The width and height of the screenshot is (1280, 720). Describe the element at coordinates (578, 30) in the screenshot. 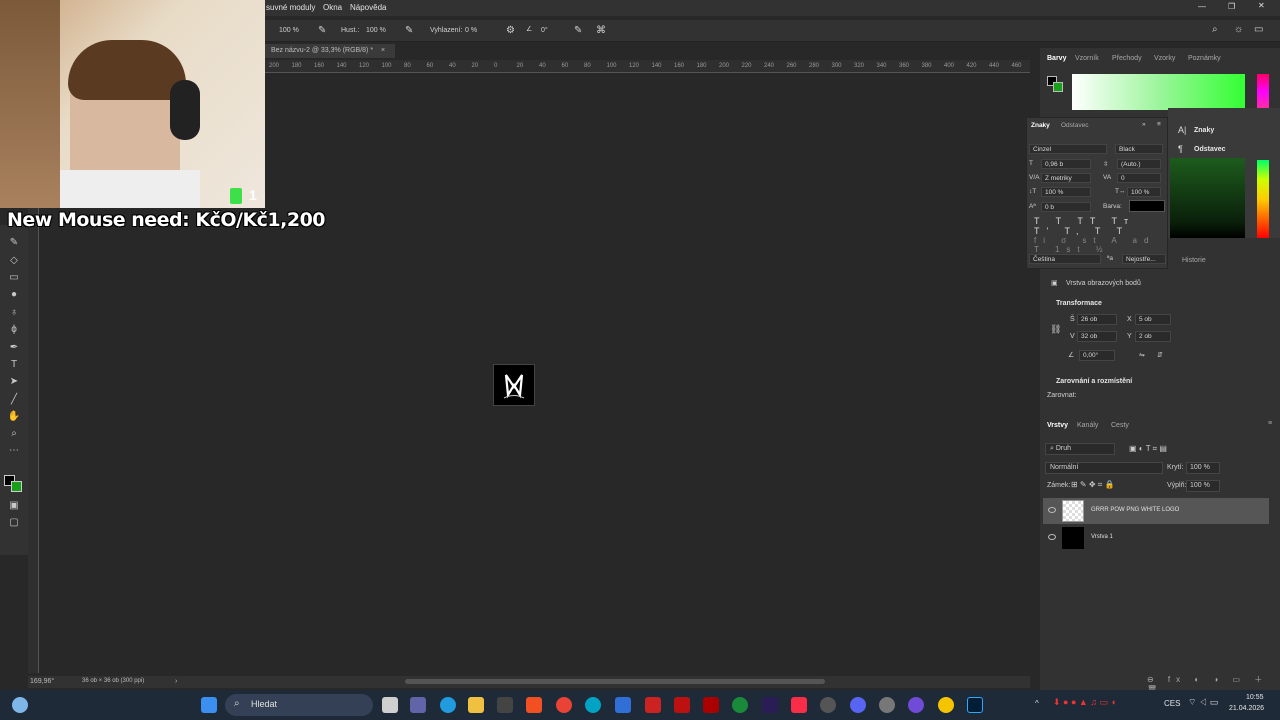

I see `pressure-size-icon: ✎` at that location.